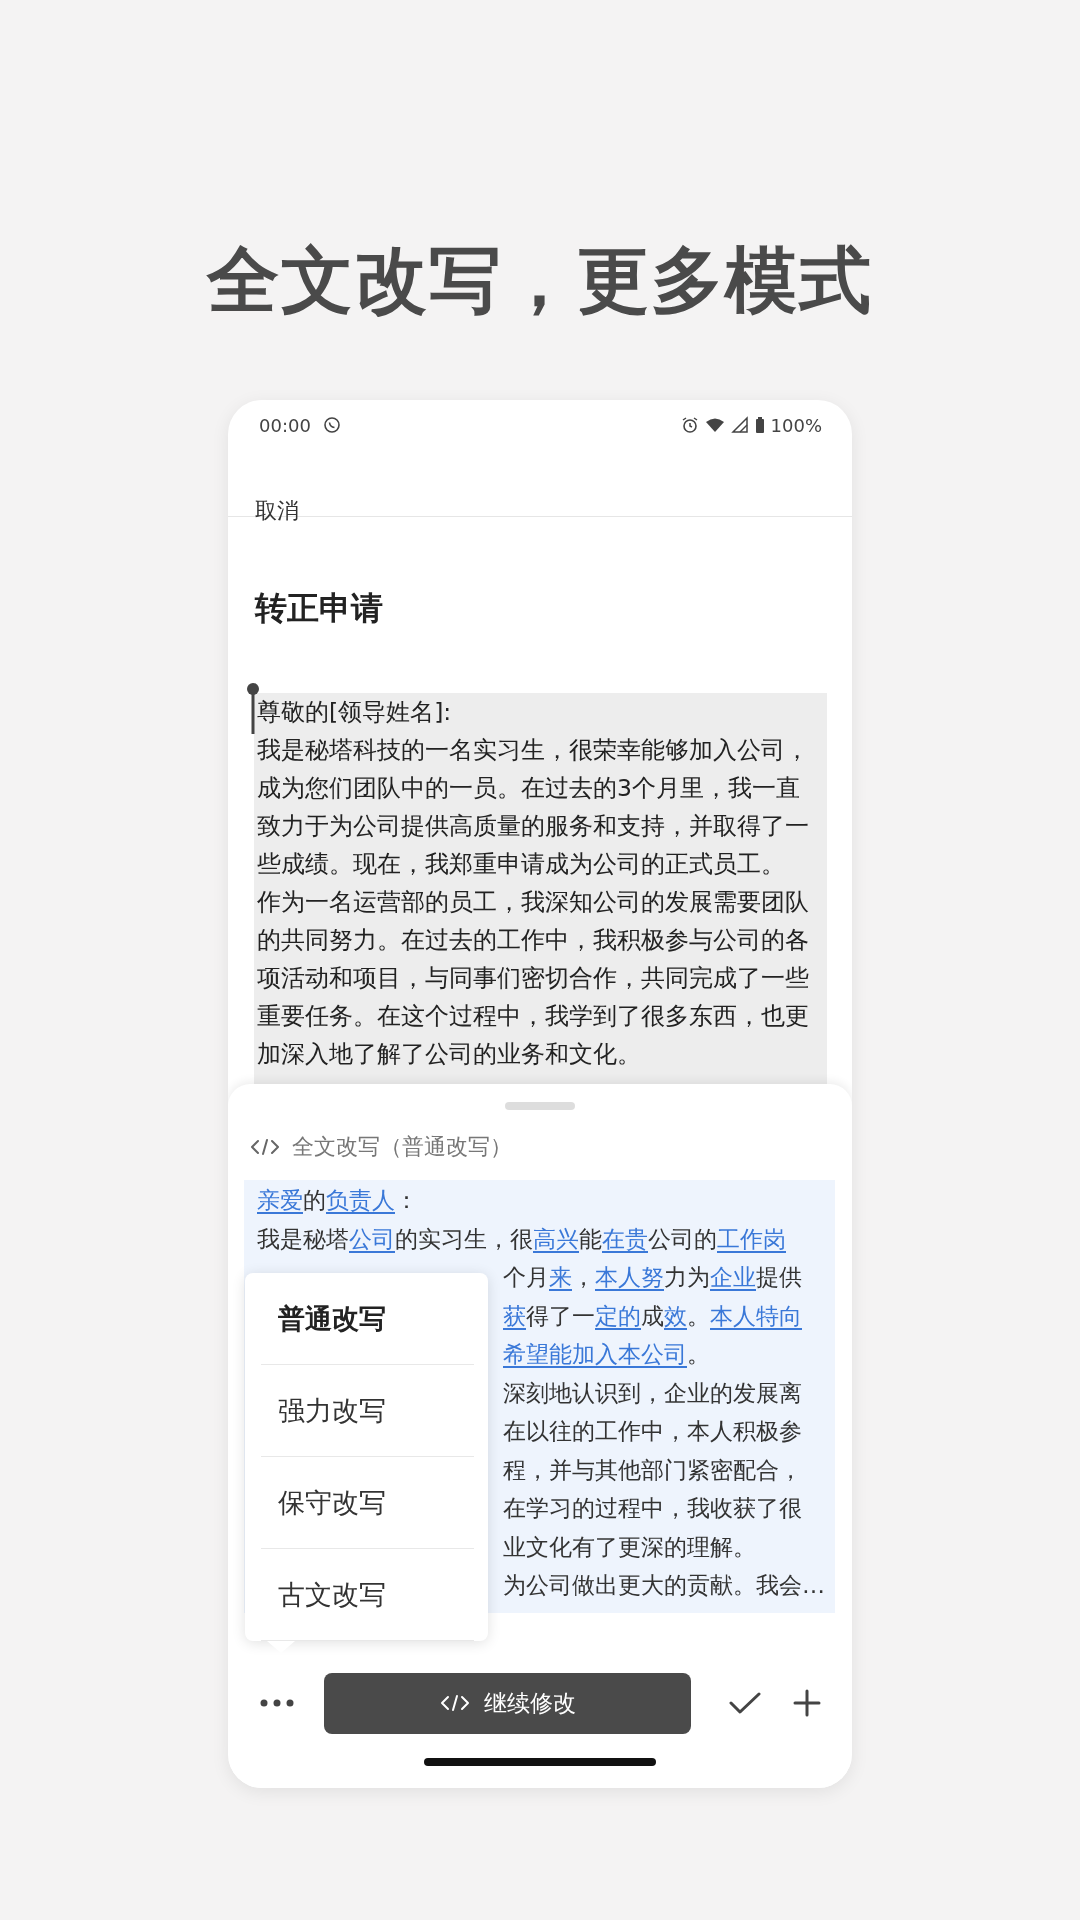 The height and width of the screenshot is (1920, 1080). Describe the element at coordinates (629, 1547) in the screenshot. I see `rewritten-text-line: 业文化有了更深的理解。` at that location.